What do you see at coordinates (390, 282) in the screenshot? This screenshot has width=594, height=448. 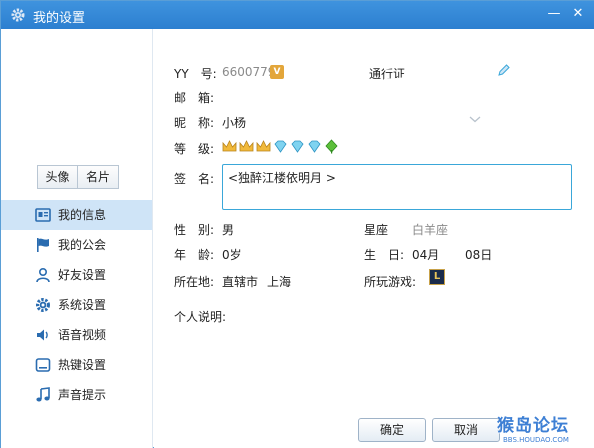 I see `games-label: 所玩游戏:` at bounding box center [390, 282].